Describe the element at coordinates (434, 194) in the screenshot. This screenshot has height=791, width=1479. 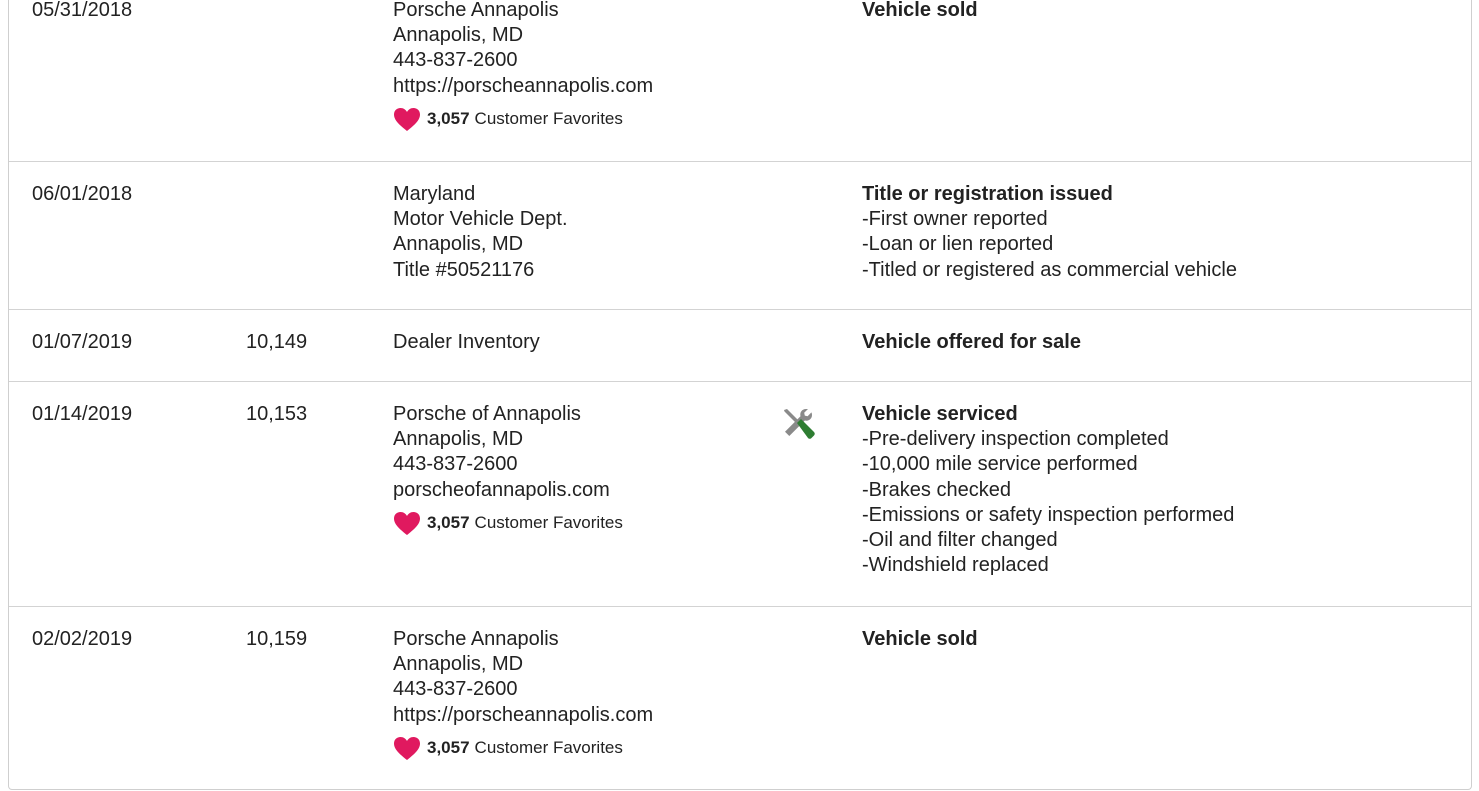
I see `source-name: Maryland` at that location.